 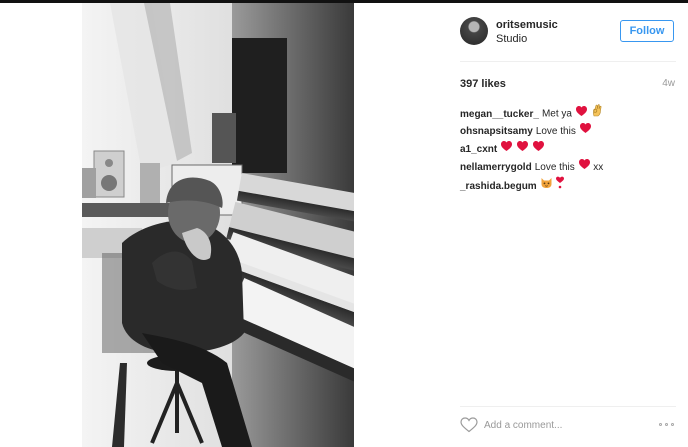 I want to click on heart-outline-icon, so click(x=469, y=425).